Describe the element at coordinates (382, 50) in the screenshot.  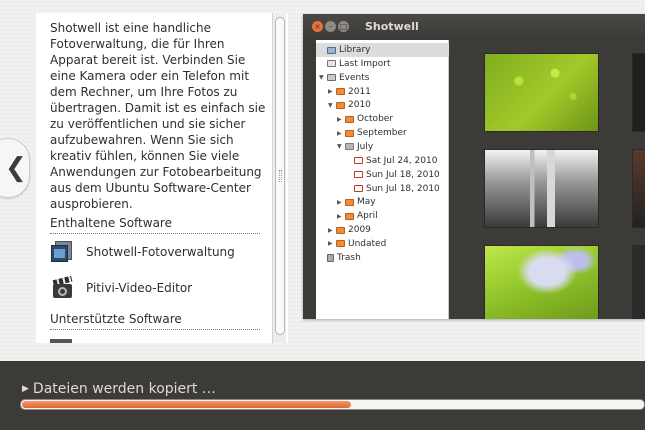
I see `sidebar-item: Library` at that location.